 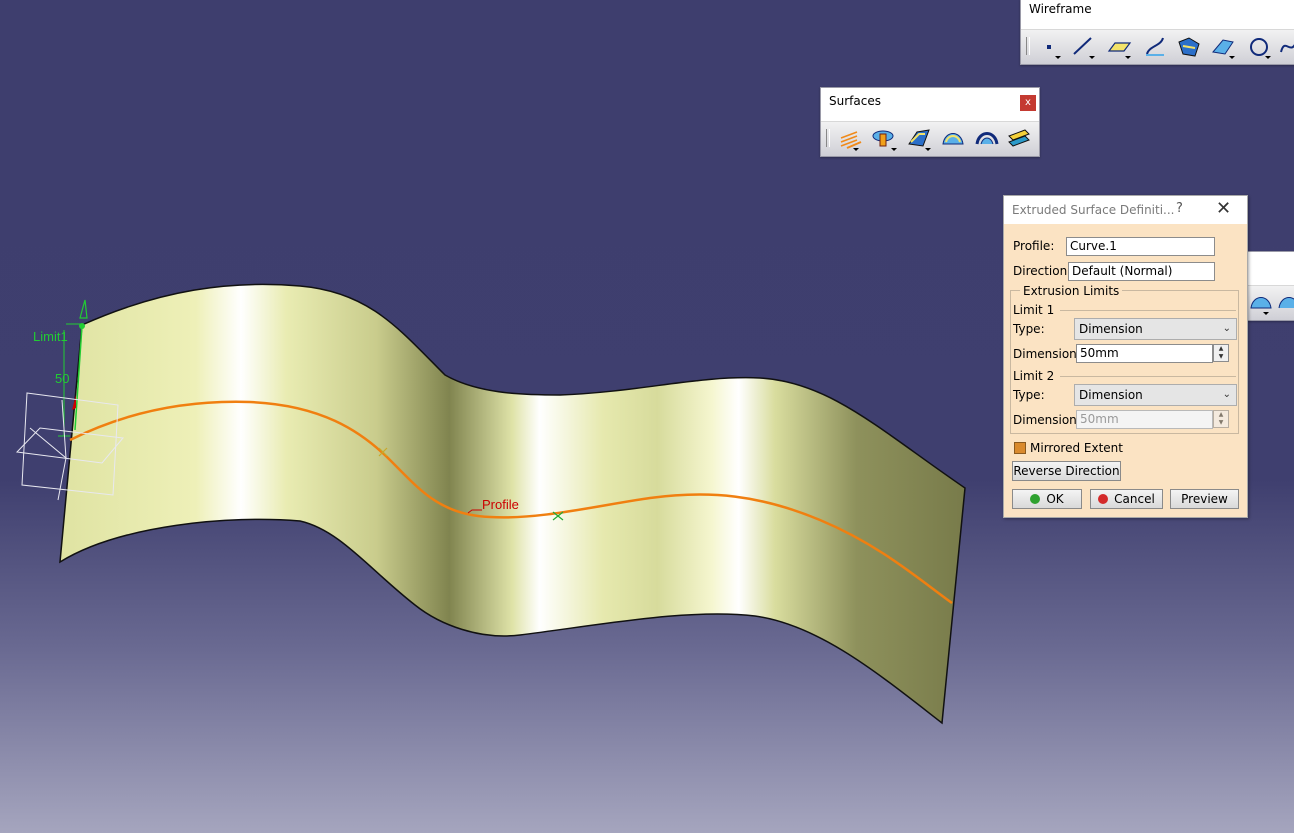 I want to click on ok-label: OK, so click(x=1055, y=499).